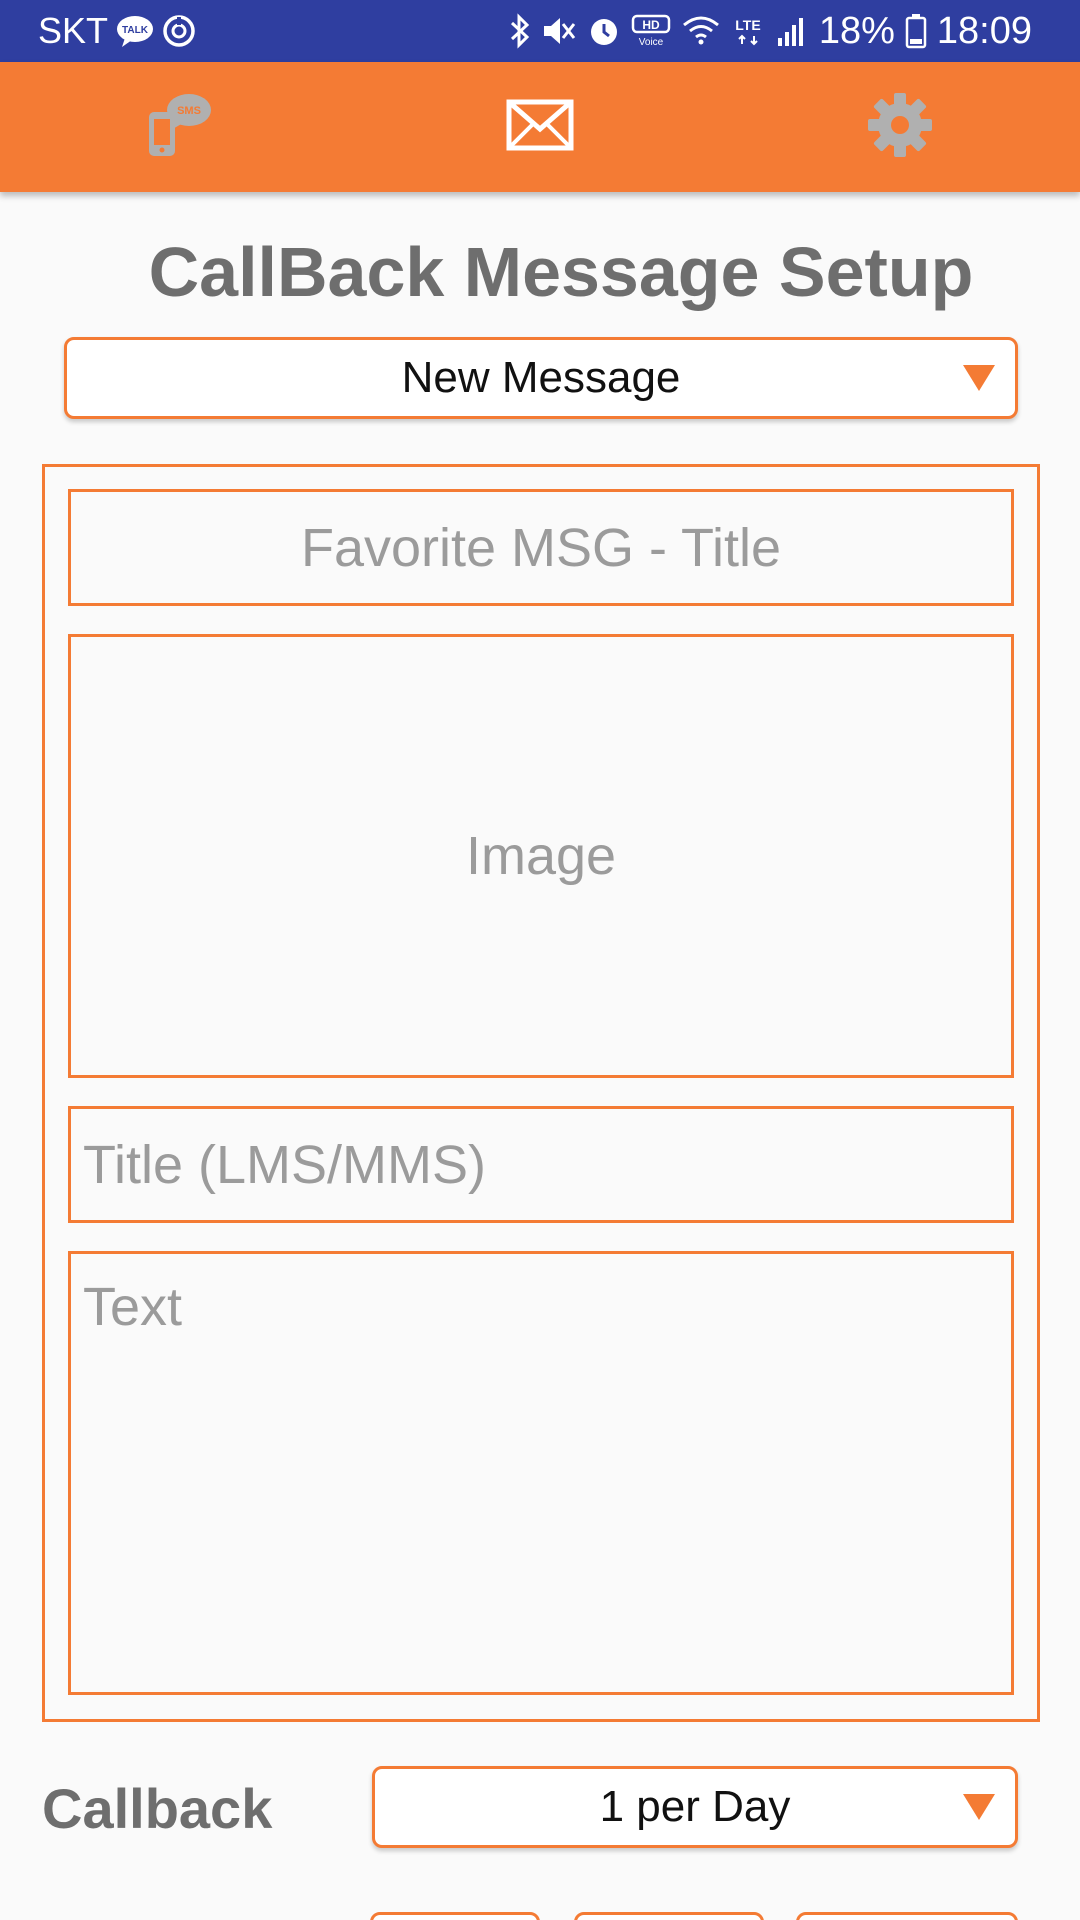  Describe the element at coordinates (520, 31) in the screenshot. I see `bluetooth-icon` at that location.